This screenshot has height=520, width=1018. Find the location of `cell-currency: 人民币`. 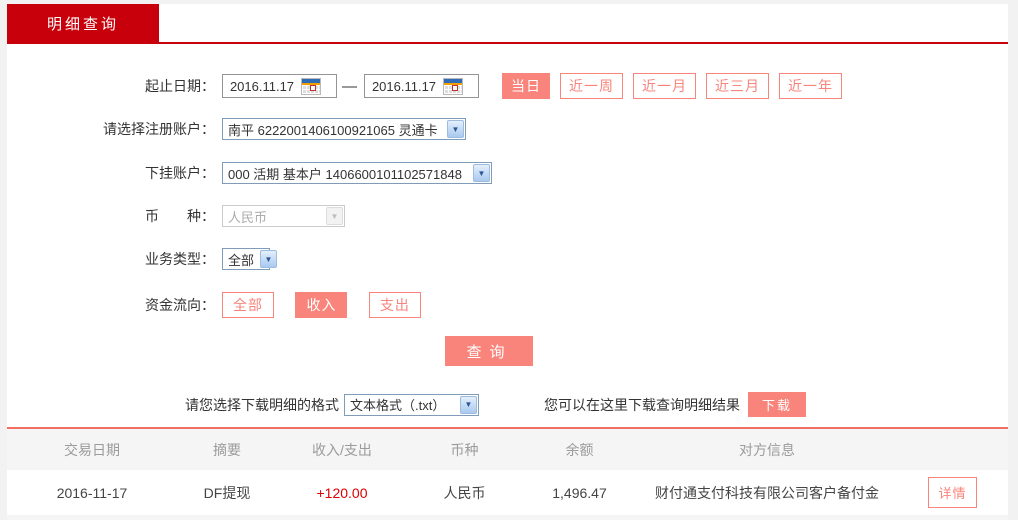

cell-currency: 人民币 is located at coordinates (464, 492).